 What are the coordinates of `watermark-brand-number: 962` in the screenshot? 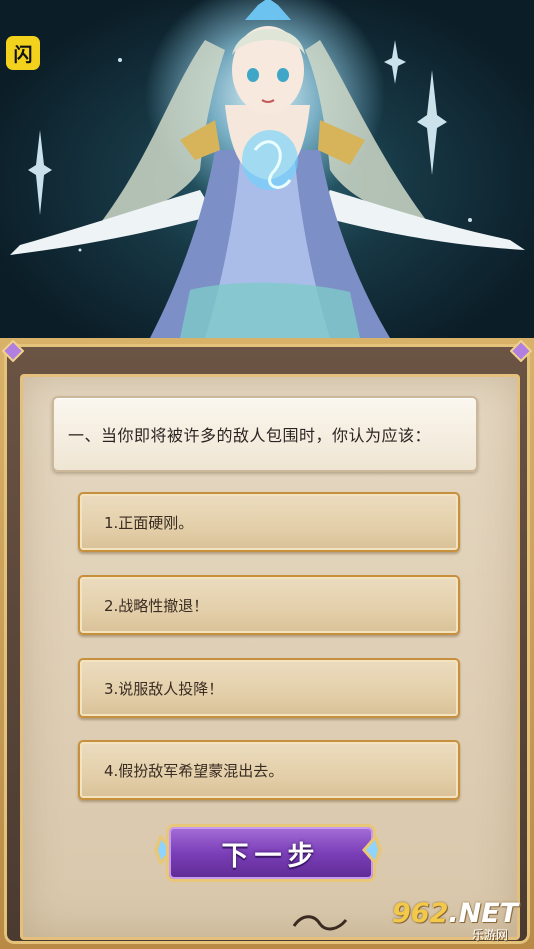 It's located at (420, 913).